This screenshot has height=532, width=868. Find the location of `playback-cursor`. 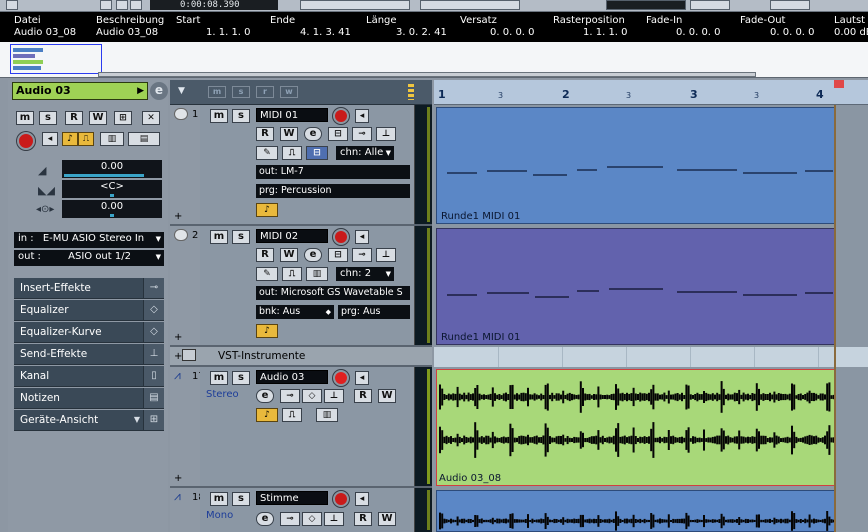

playback-cursor is located at coordinates (835, 318).